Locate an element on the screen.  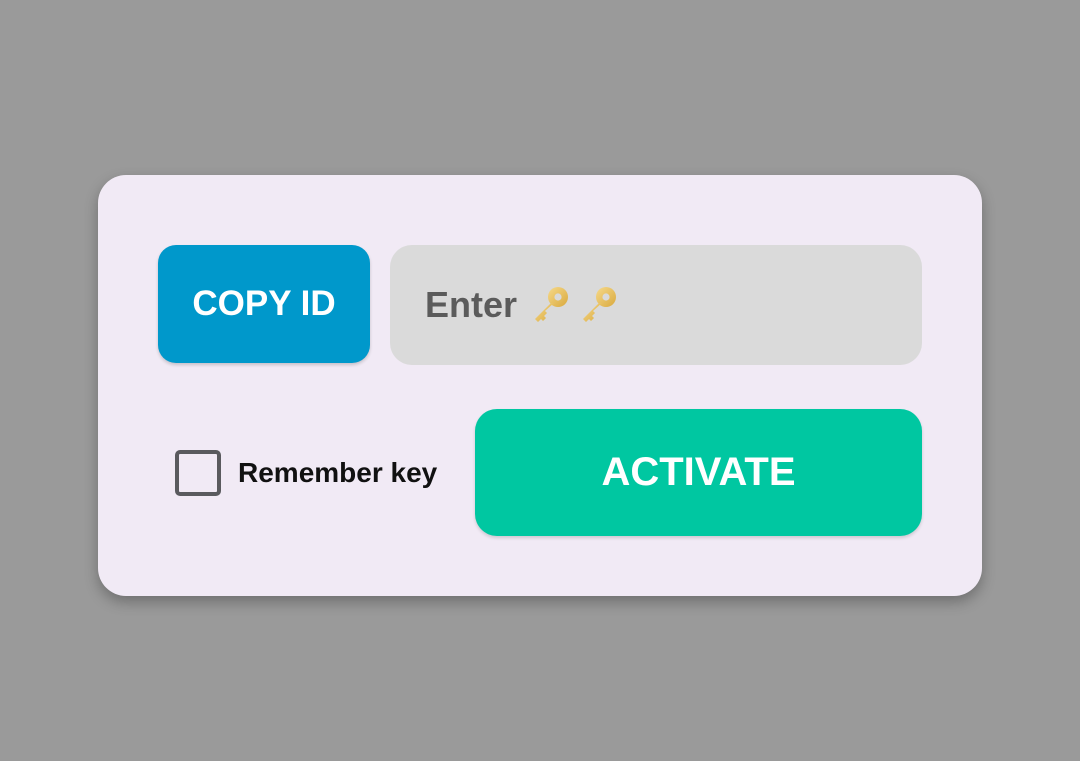
key-input-field: Enter is located at coordinates (656, 305).